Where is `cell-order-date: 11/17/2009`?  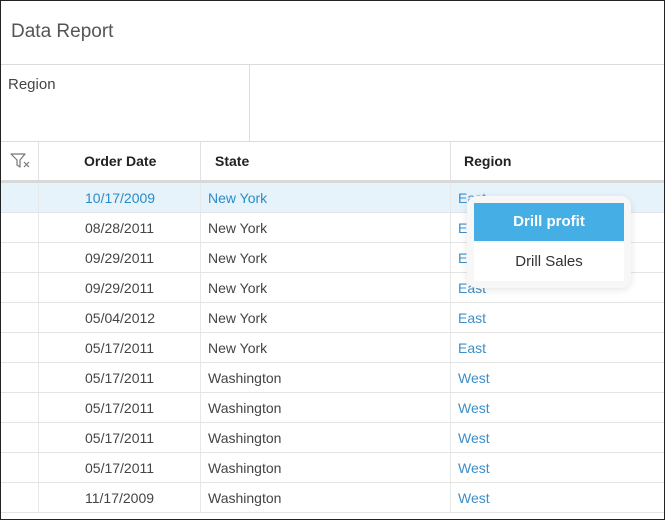 cell-order-date: 11/17/2009 is located at coordinates (120, 498).